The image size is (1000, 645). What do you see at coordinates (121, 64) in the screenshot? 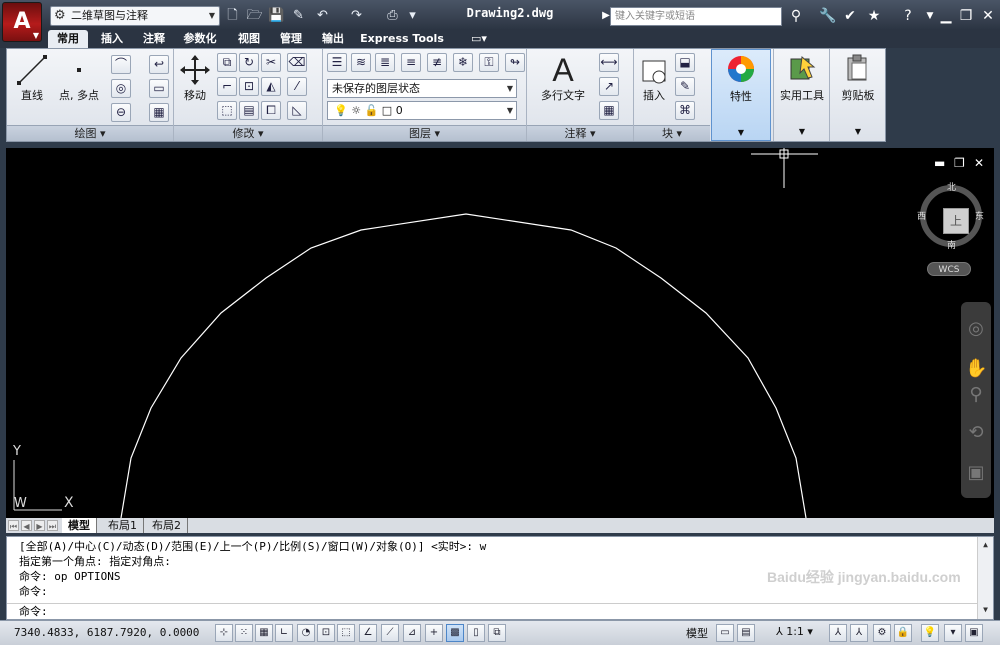
I see `polyline-icon: ⌒` at bounding box center [121, 64].